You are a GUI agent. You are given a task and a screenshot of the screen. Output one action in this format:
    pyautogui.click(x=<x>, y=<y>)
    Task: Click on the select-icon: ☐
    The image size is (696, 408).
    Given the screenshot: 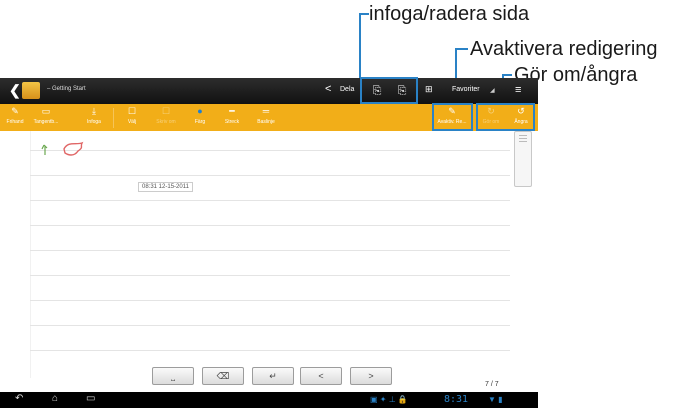 What is the action you would take?
    pyautogui.click(x=132, y=111)
    